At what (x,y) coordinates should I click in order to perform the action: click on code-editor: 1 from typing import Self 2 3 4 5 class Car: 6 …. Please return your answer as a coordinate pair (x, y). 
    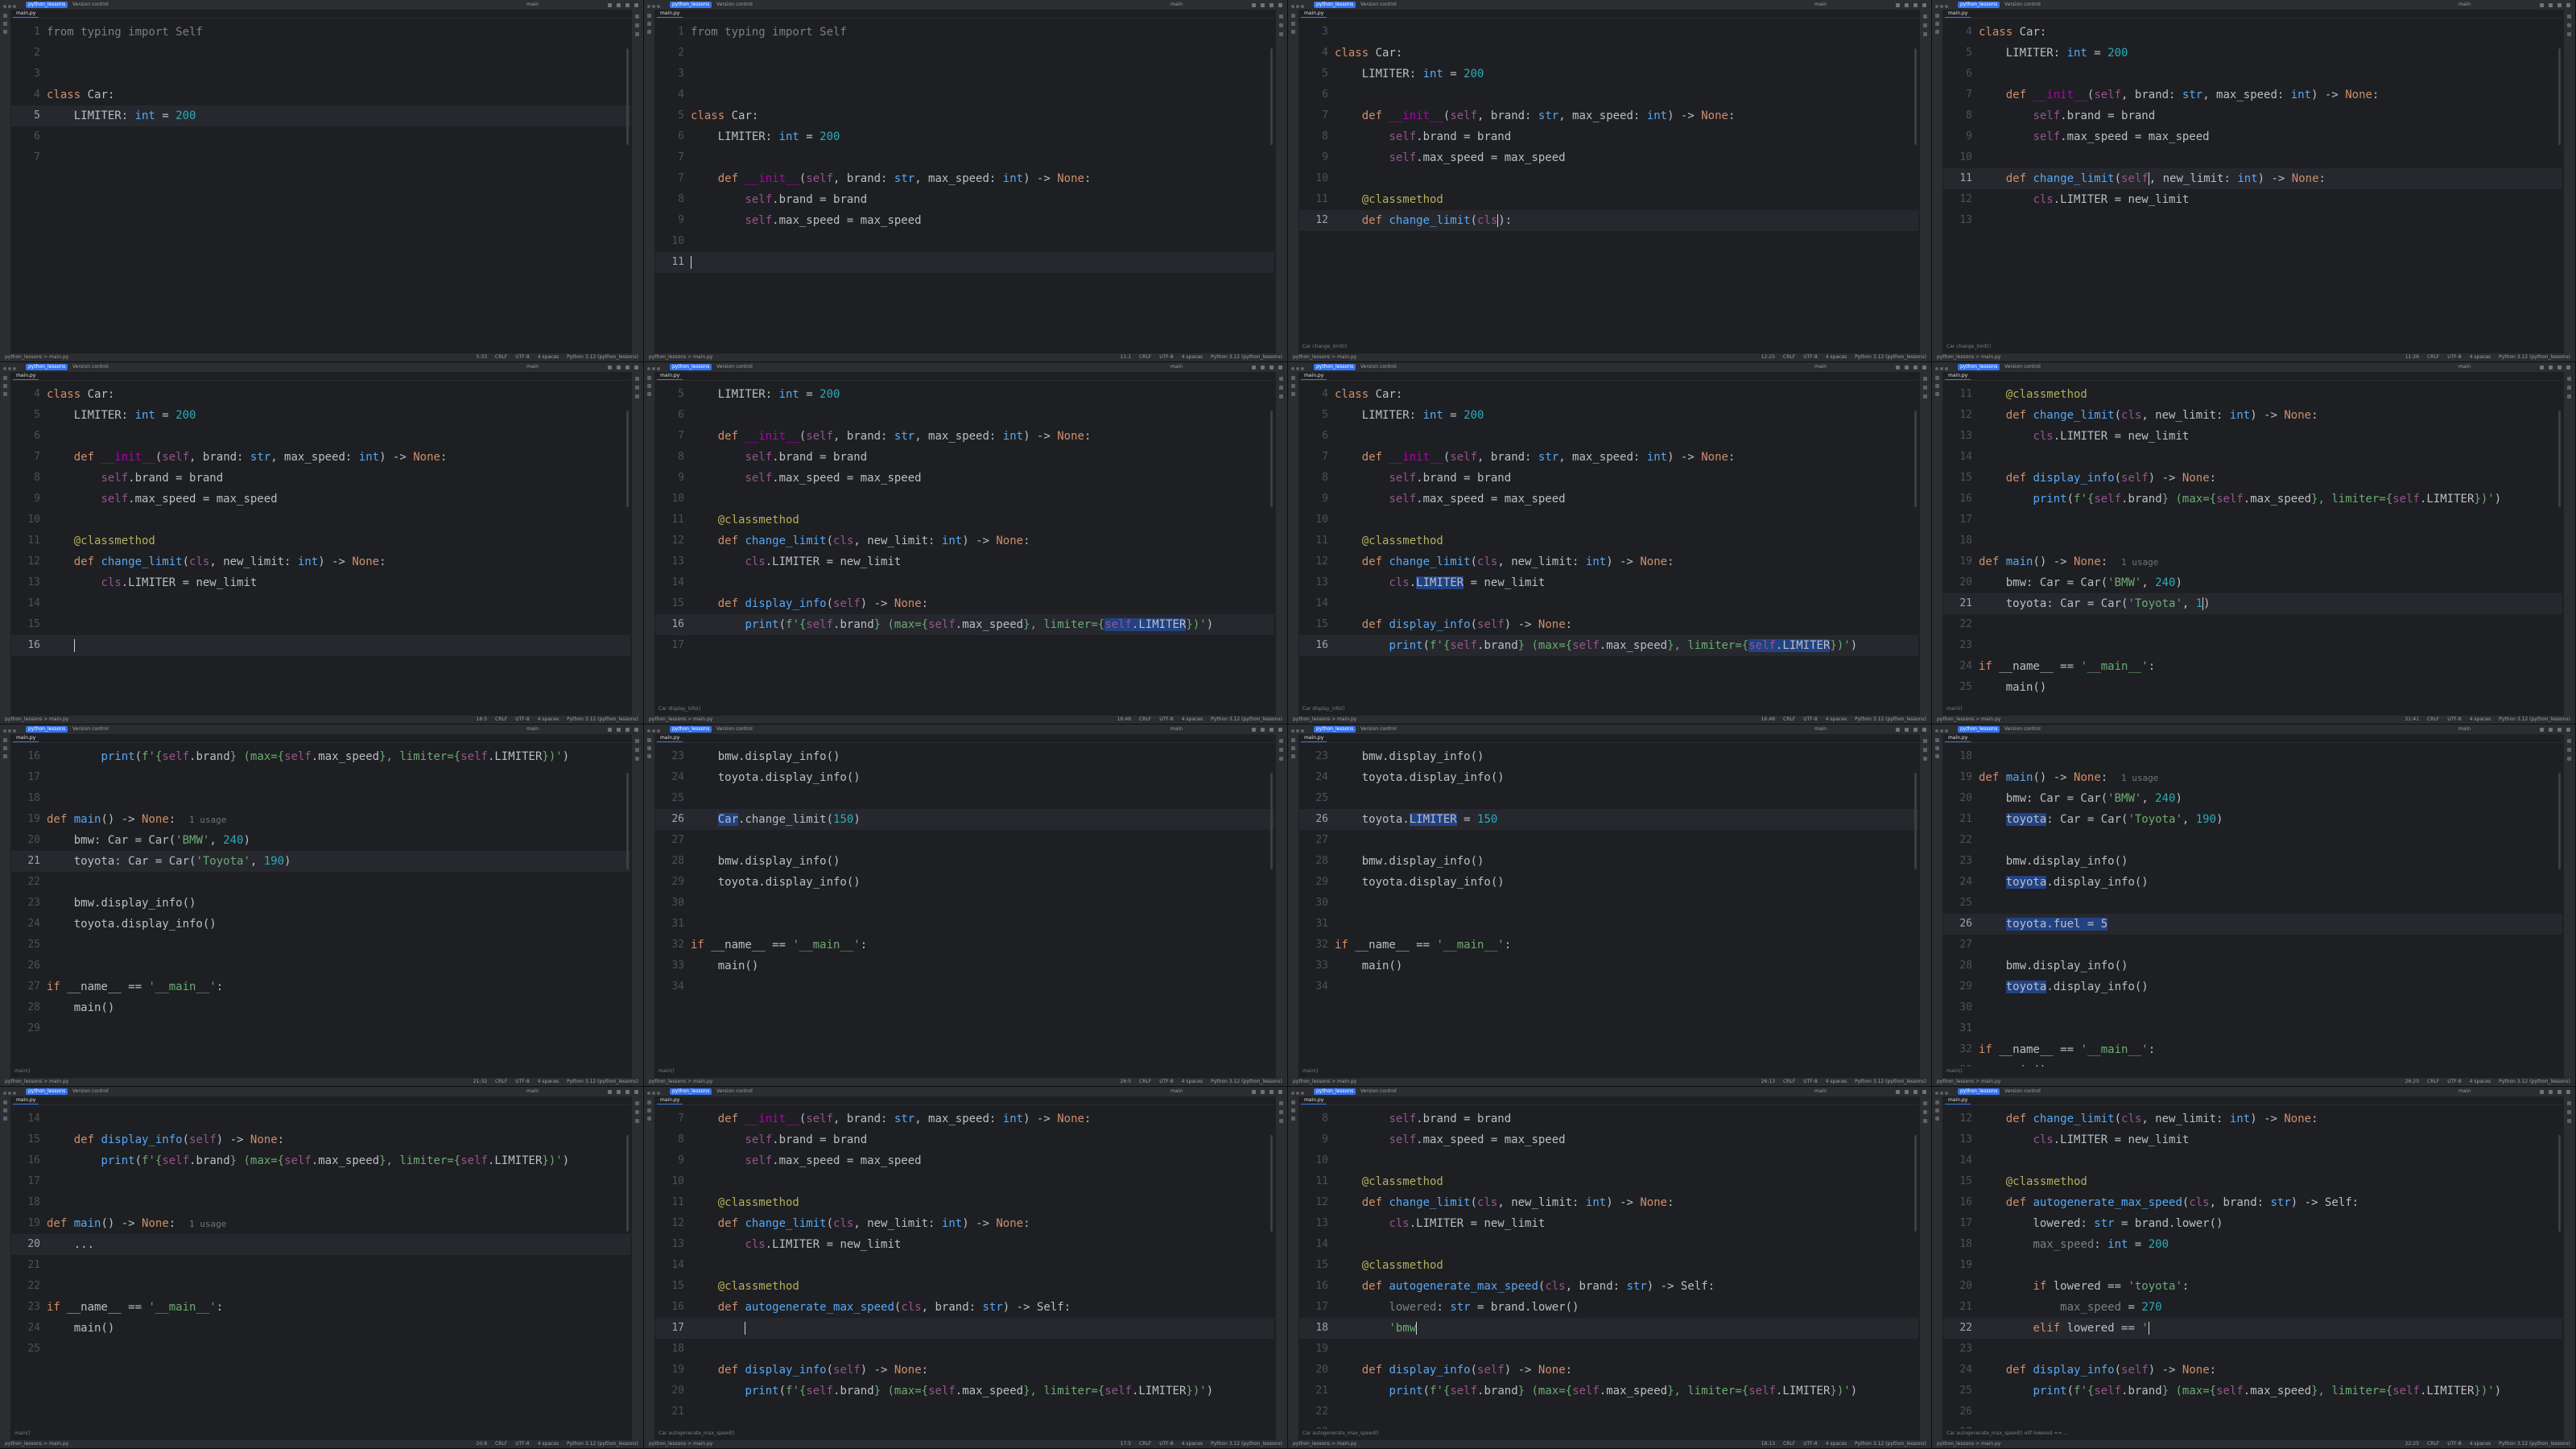
    Looking at the image, I should click on (965, 180).